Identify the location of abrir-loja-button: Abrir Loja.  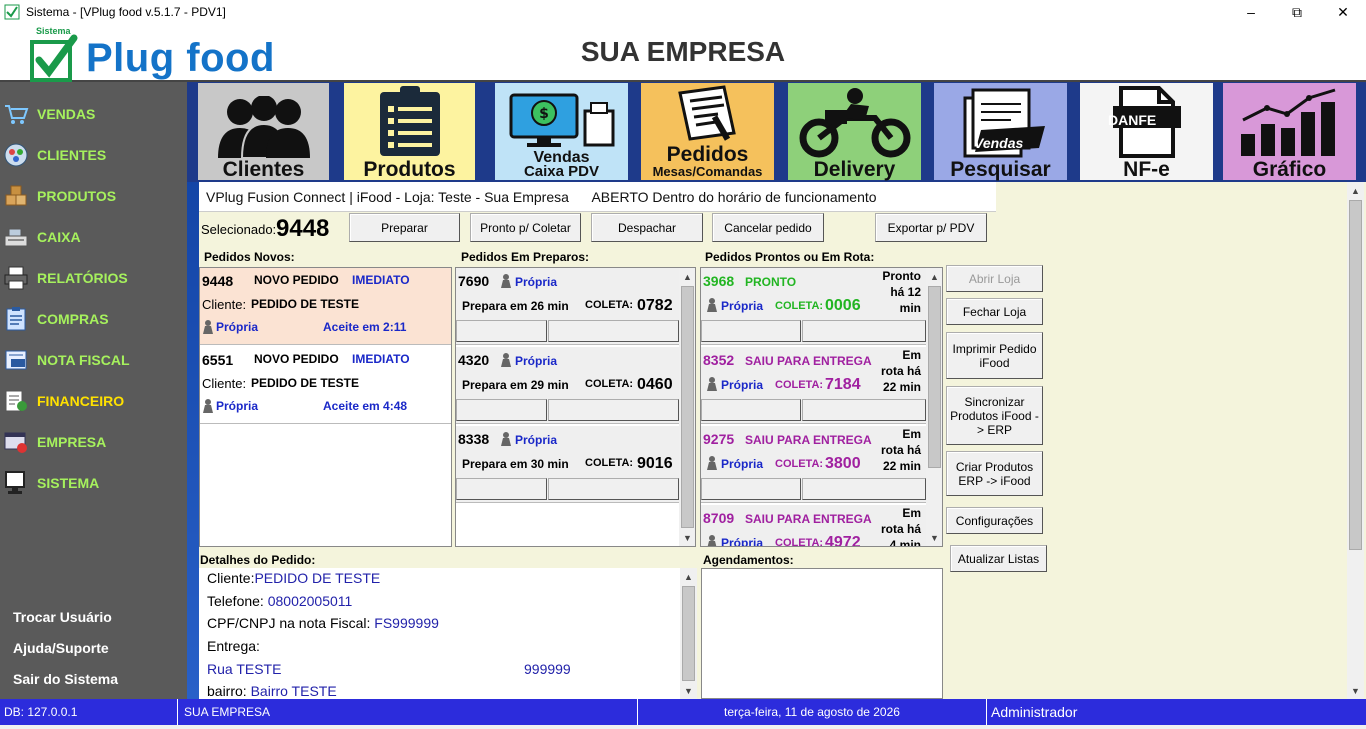
(994, 278).